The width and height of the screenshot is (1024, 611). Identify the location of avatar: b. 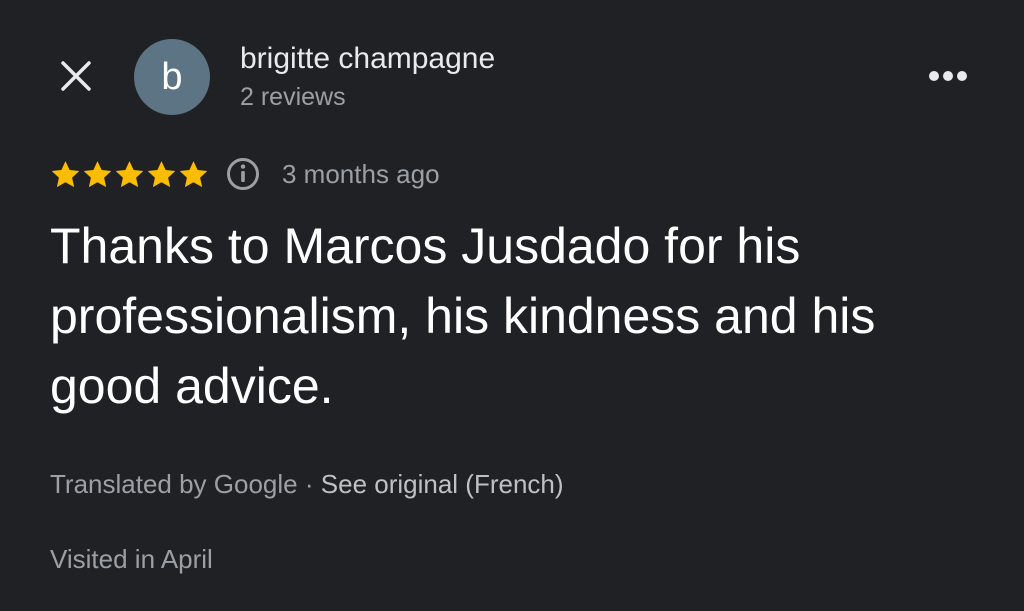
(172, 77).